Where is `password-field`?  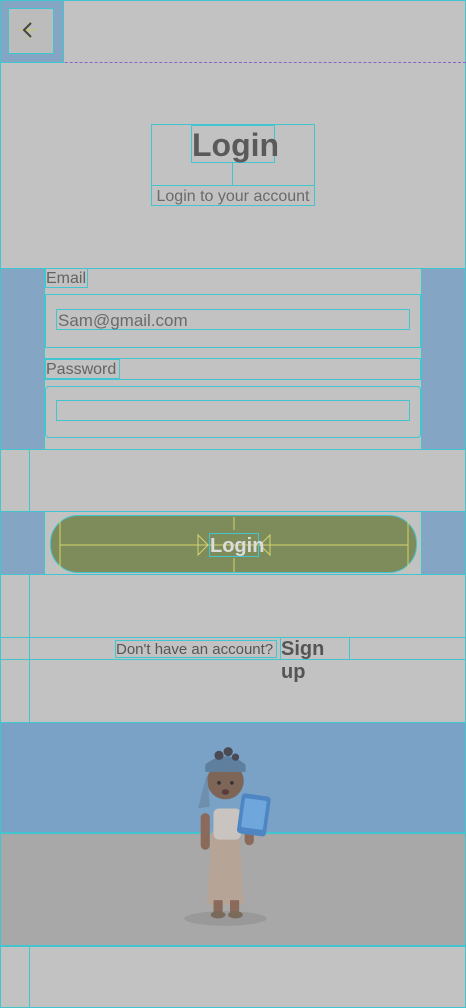 password-field is located at coordinates (233, 410).